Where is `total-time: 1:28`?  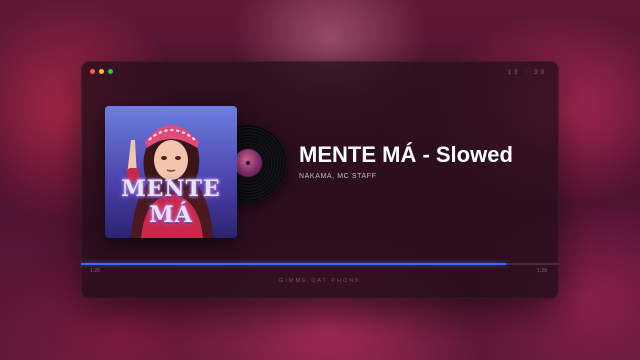
total-time: 1:28 is located at coordinates (542, 271).